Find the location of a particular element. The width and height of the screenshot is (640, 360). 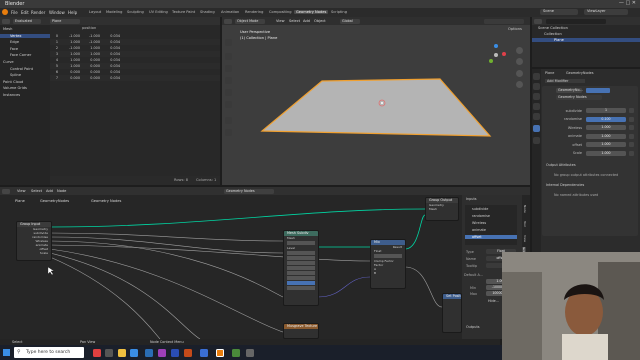

domain-tree-item: Face is located at coordinates (14, 49).